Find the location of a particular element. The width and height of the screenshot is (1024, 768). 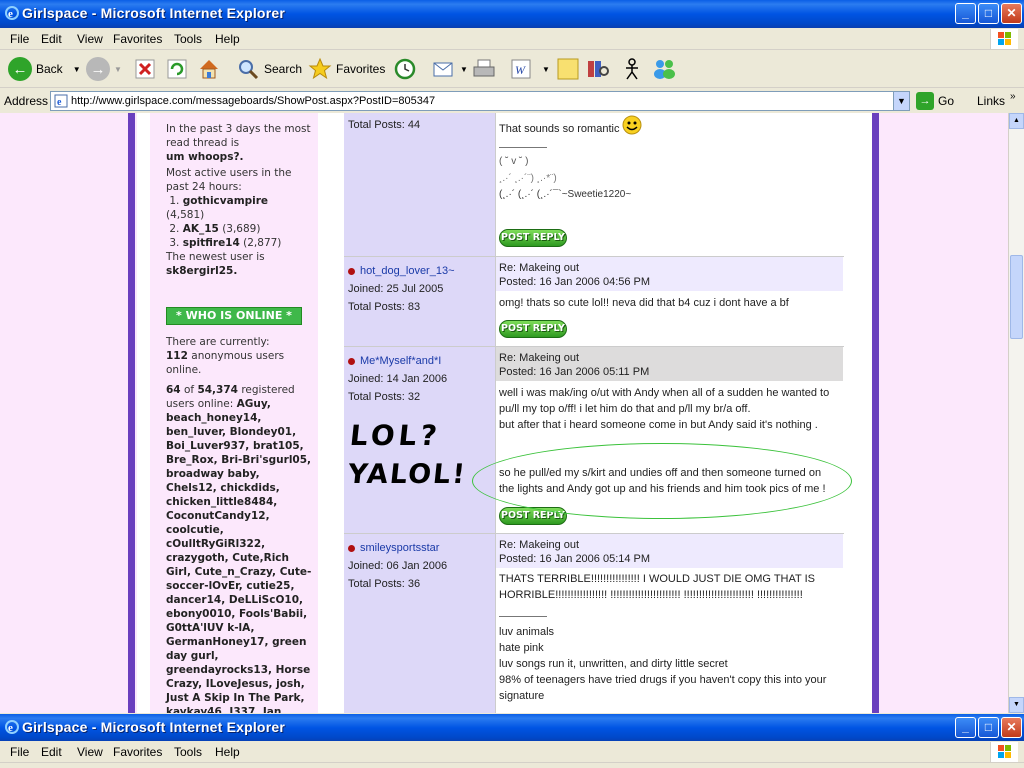

edit-dropdown-icon: ▼ is located at coordinates (546, 69).